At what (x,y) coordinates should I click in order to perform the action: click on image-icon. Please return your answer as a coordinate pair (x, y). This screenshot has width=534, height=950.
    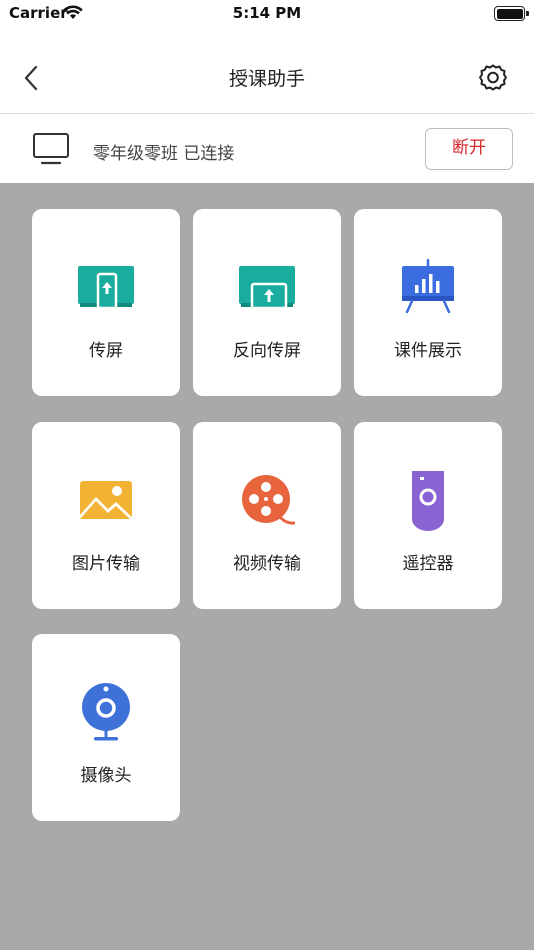
    Looking at the image, I should click on (106, 500).